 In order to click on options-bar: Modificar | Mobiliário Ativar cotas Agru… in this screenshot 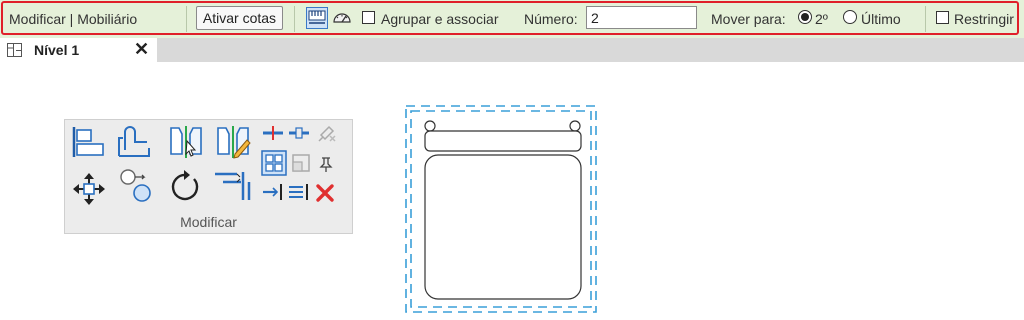, I will do `click(512, 19)`.